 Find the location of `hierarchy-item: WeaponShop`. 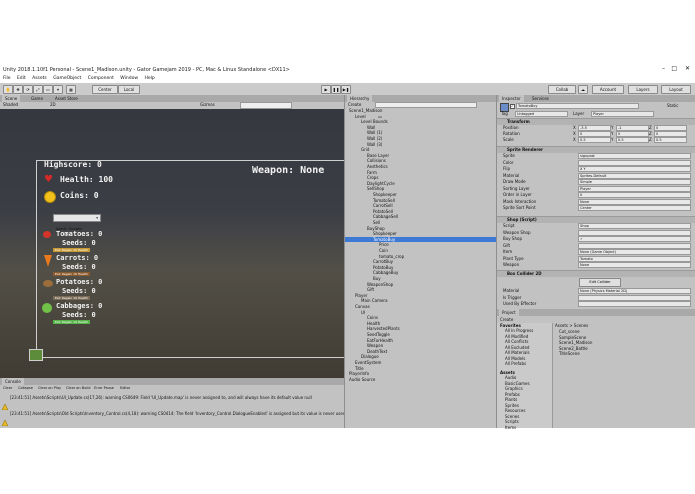

hierarchy-item: WeaponShop is located at coordinates (432, 284).